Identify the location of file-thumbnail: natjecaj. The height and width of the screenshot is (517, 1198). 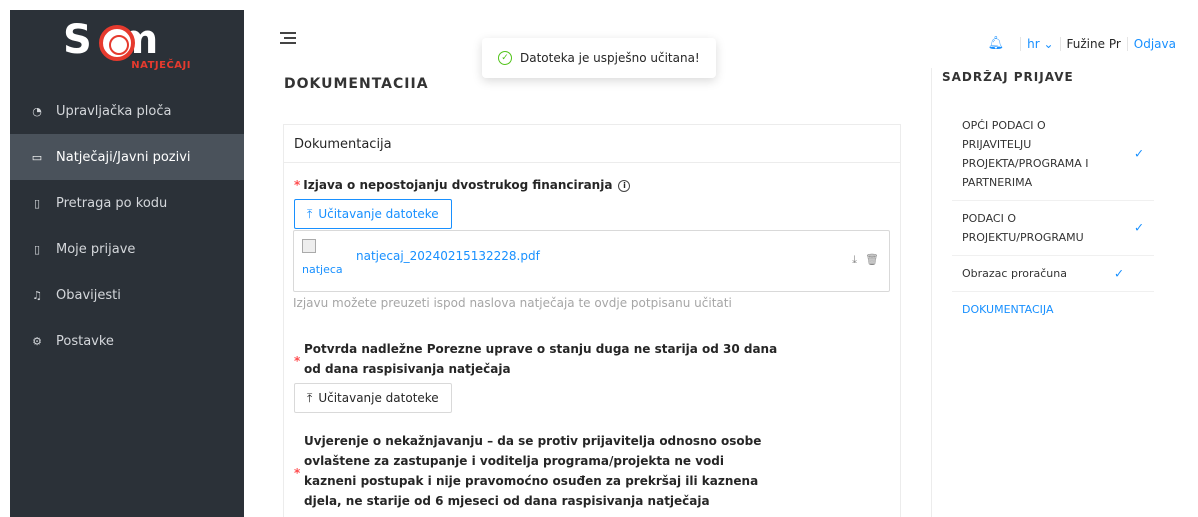
(322, 263).